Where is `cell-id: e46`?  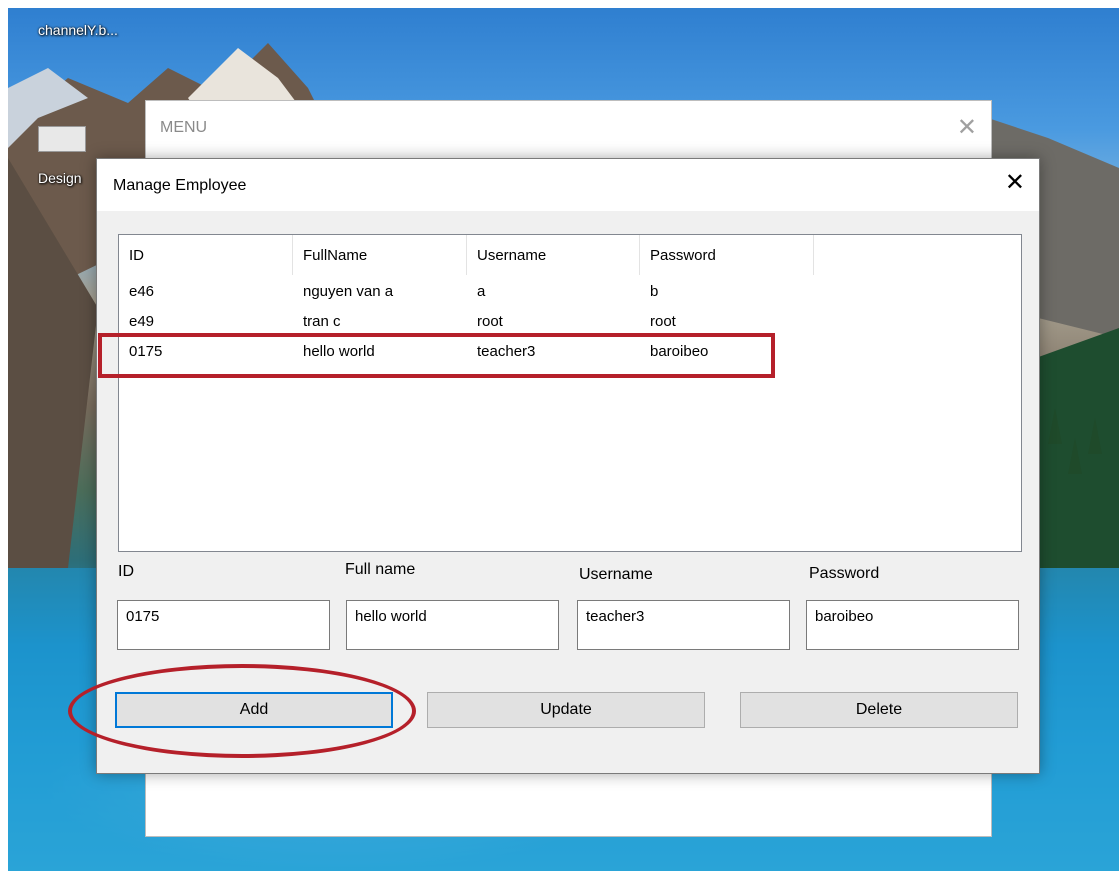 cell-id: e46 is located at coordinates (142, 291).